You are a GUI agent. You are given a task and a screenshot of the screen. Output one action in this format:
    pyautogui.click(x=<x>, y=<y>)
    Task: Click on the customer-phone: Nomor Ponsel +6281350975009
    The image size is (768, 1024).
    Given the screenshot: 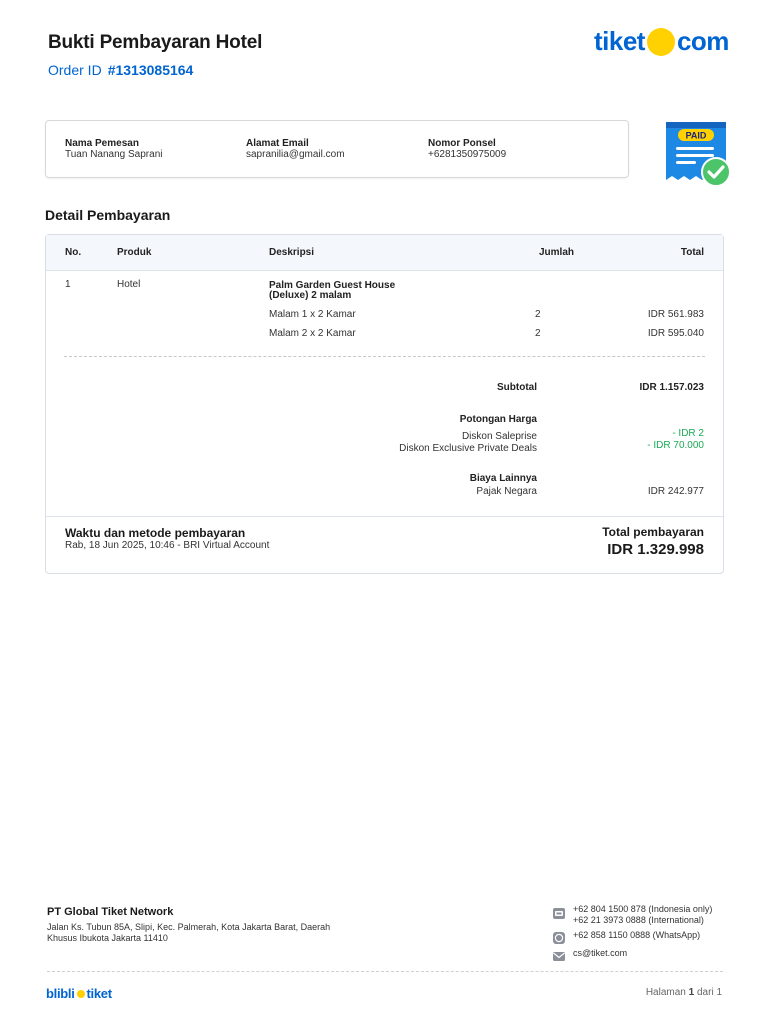 What is the action you would take?
    pyautogui.click(x=467, y=149)
    